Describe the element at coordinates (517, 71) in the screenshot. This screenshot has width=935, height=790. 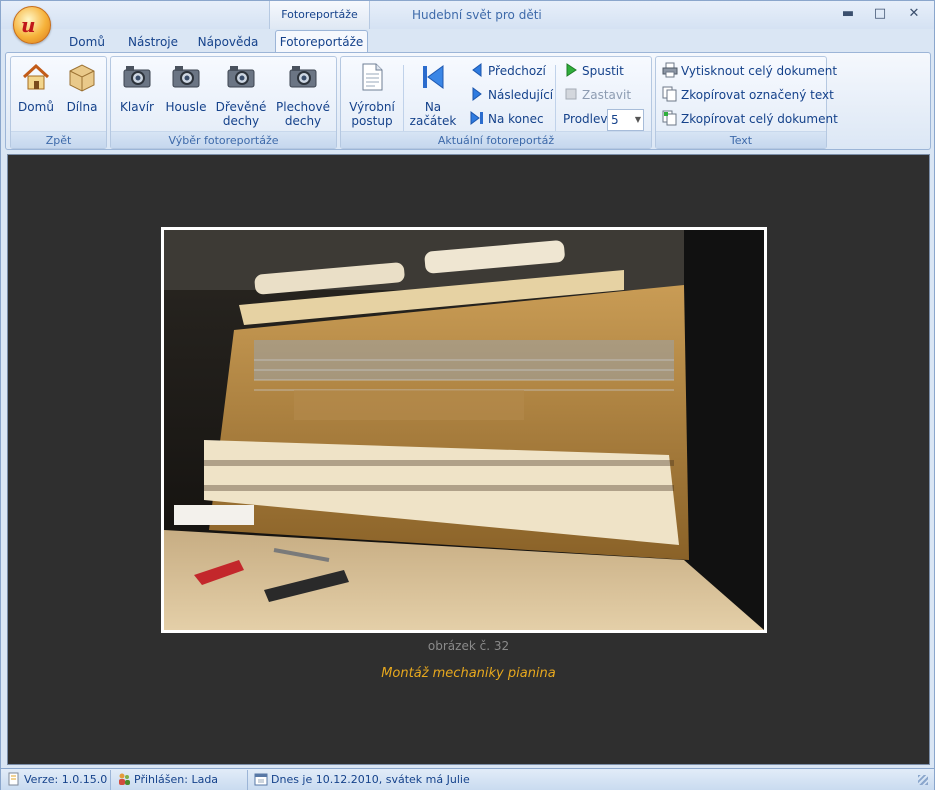
I see `predchozi-label: Předchozí` at that location.